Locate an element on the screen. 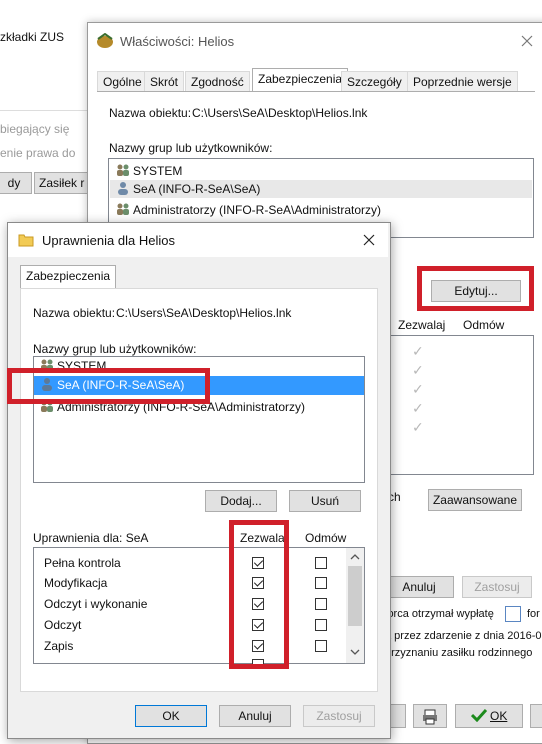  back-text-fragment: iorca otrzymał wypłatę is located at coordinates (439, 614).